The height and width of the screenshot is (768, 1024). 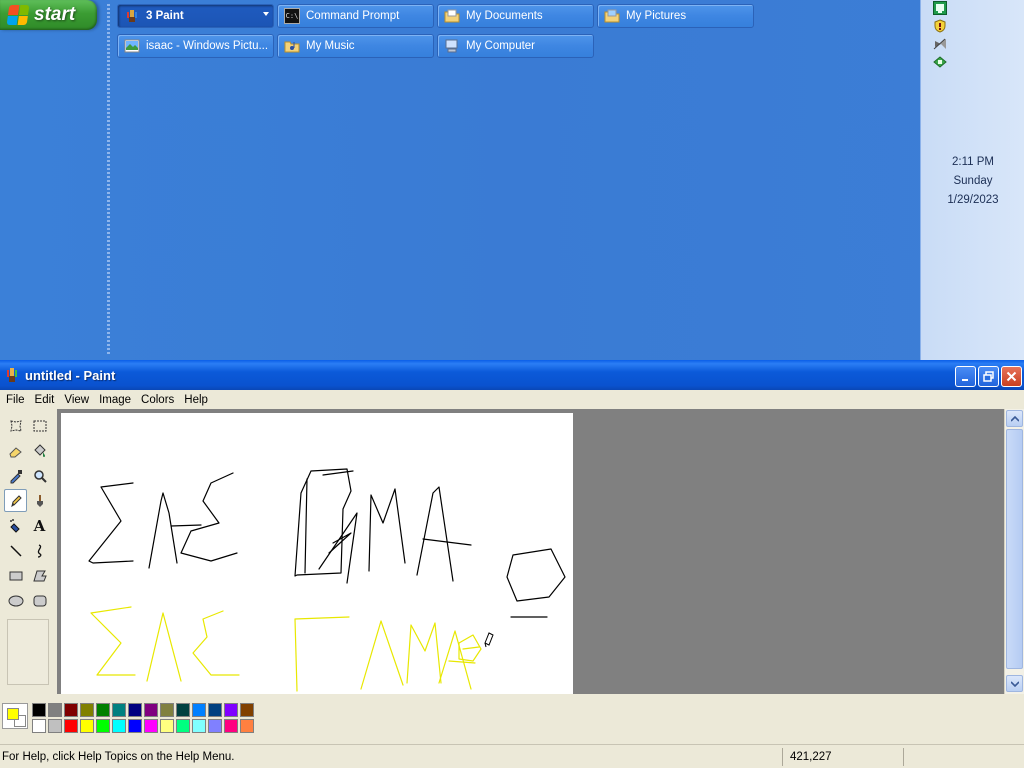 What do you see at coordinates (656, 16) in the screenshot?
I see `taskbar-button-label: My Pictures` at bounding box center [656, 16].